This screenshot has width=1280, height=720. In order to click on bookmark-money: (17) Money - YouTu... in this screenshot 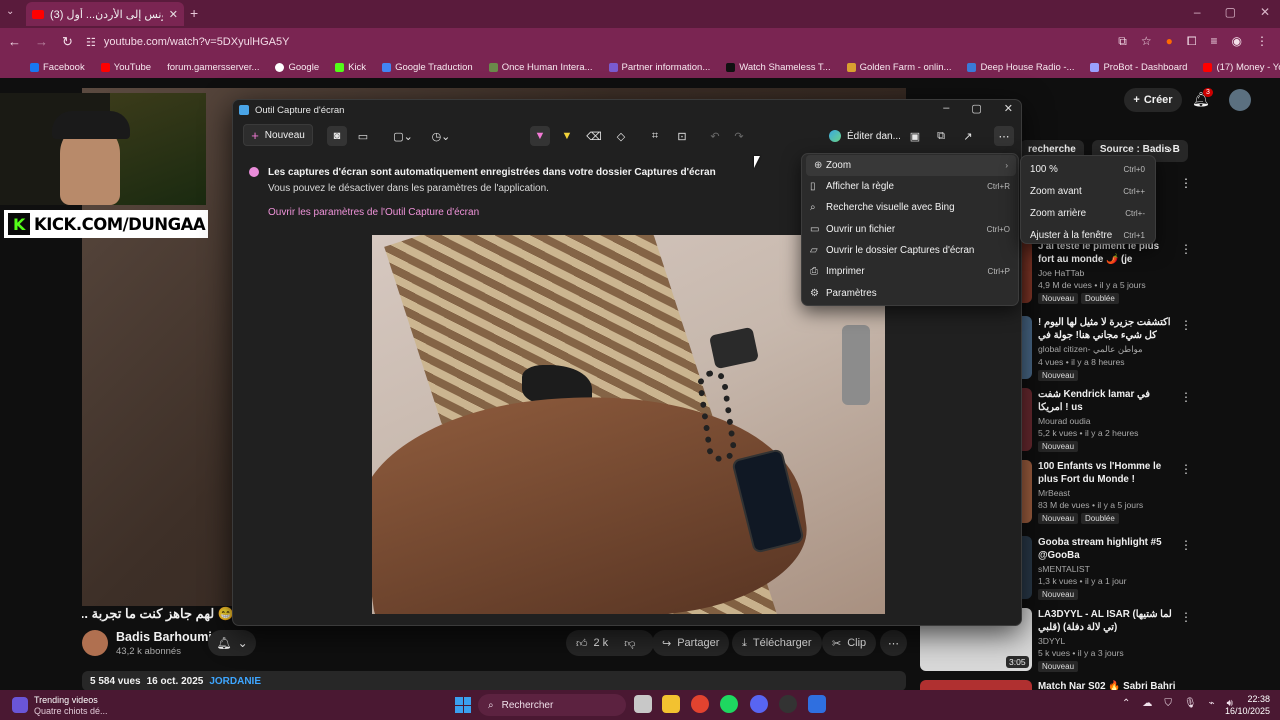, I will do `click(1241, 67)`.